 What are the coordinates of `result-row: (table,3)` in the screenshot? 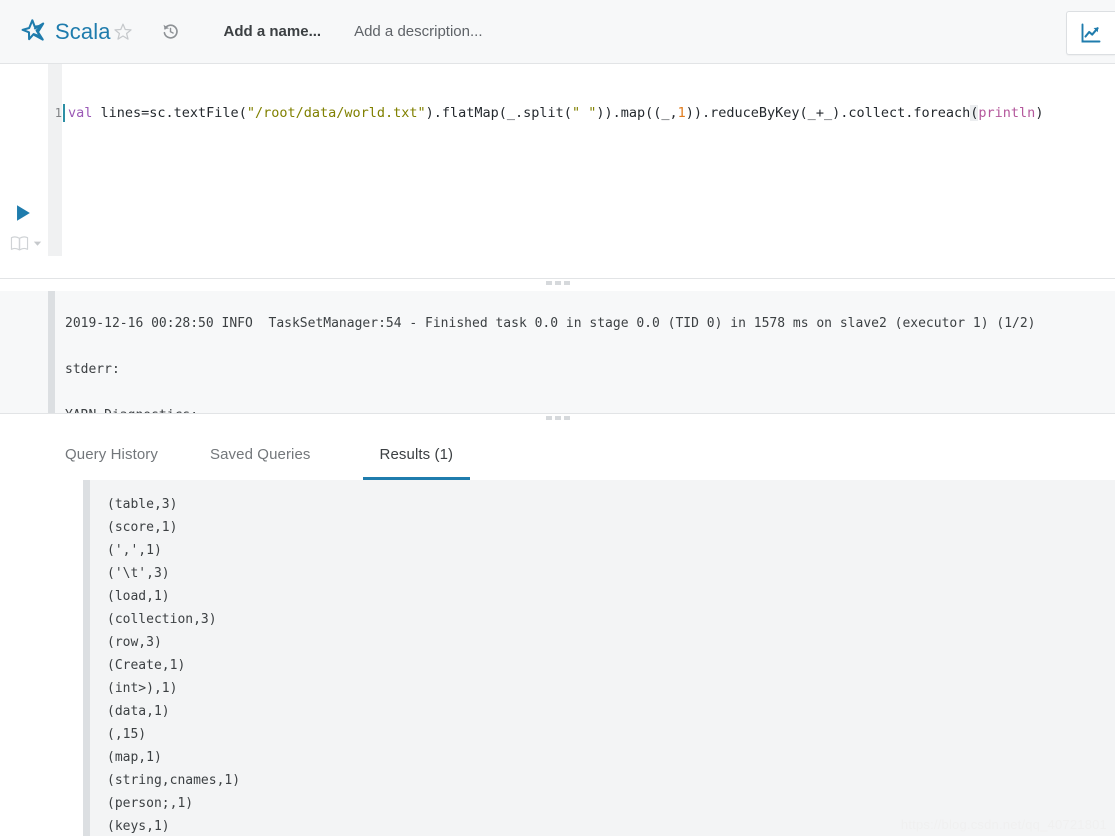 It's located at (142, 504).